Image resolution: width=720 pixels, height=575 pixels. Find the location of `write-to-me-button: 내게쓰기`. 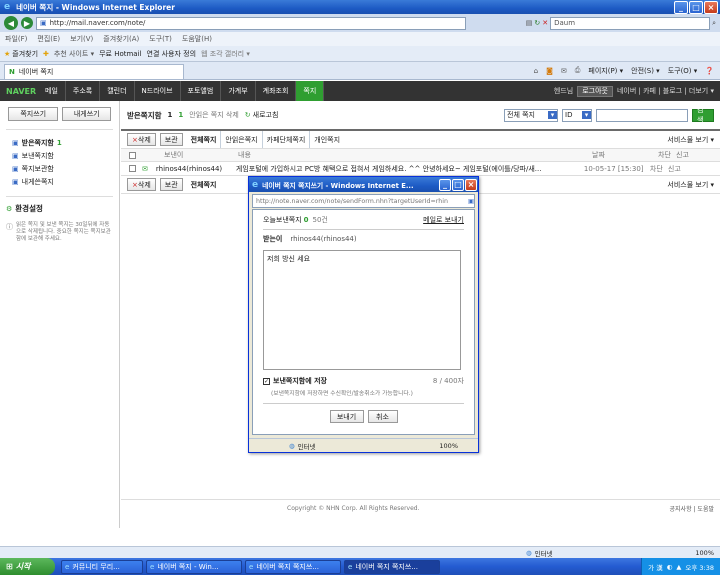

write-to-me-button: 내게쓰기 is located at coordinates (86, 114).